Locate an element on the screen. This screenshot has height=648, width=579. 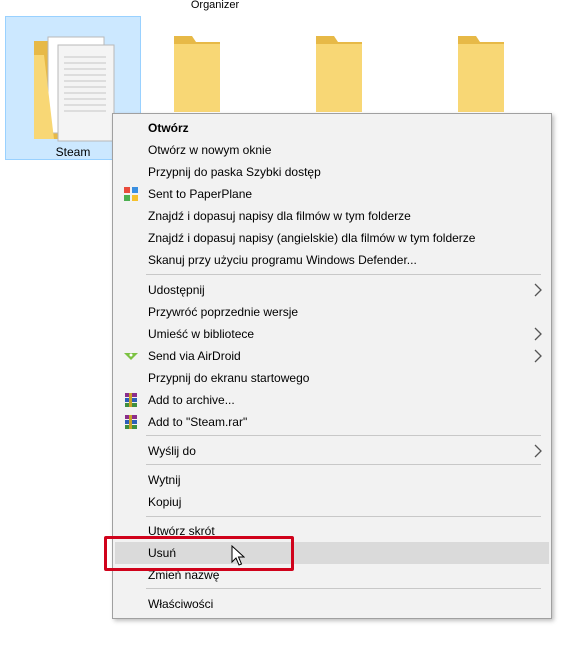
menu-item-pin-quick-access: Przypnij do paska Szybki dostęp is located at coordinates (332, 172).